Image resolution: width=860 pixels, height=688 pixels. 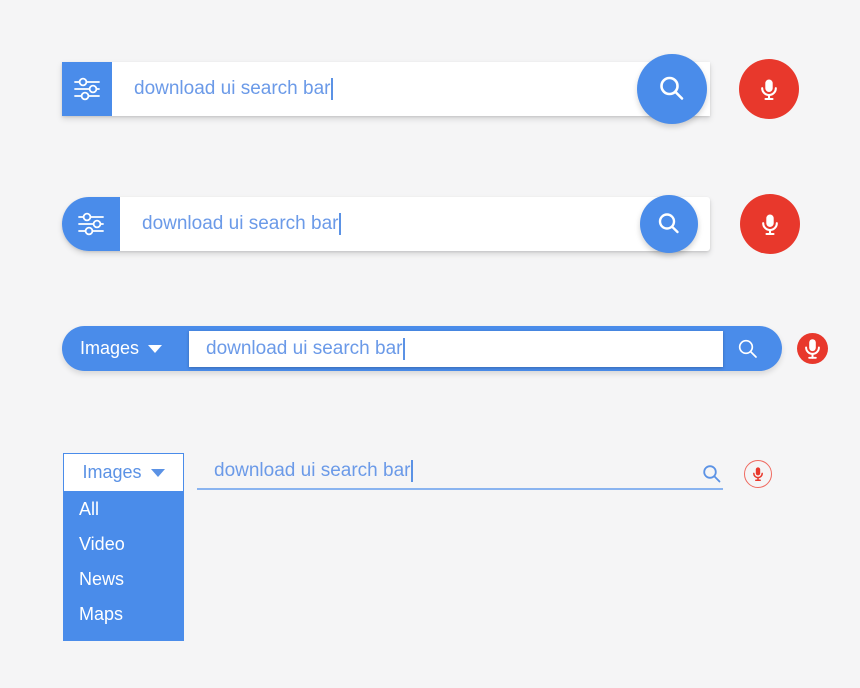 I want to click on dropdown-item-label: Video, so click(x=102, y=544).